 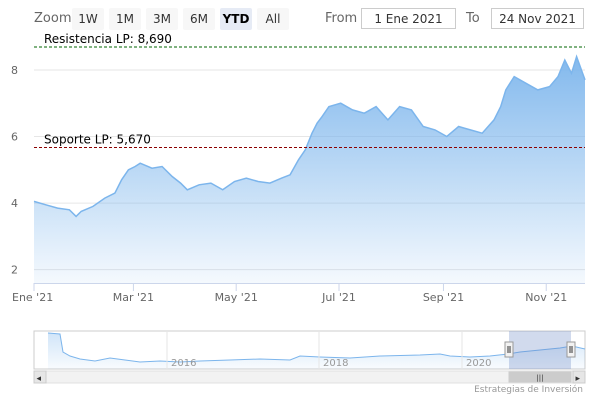 I want to click on scroll-left-arrow-icon: ◂, so click(x=39, y=379).